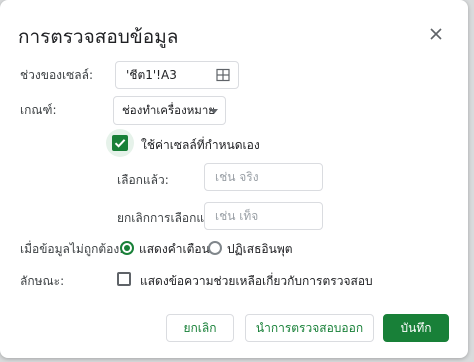 The height and width of the screenshot is (362, 474). I want to click on remove-validation-button: นำการตรวจสอบออก, so click(309, 328).